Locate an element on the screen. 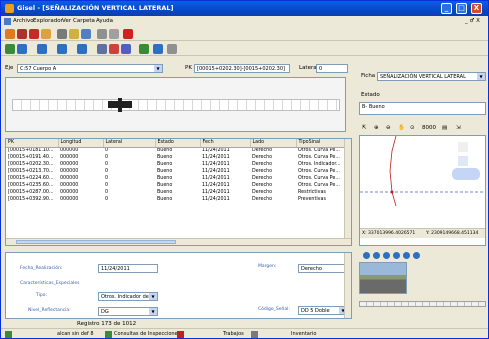 The width and height of the screenshot is (489, 339). mdi-window-controls: _ ♂ X is located at coordinates (472, 21).